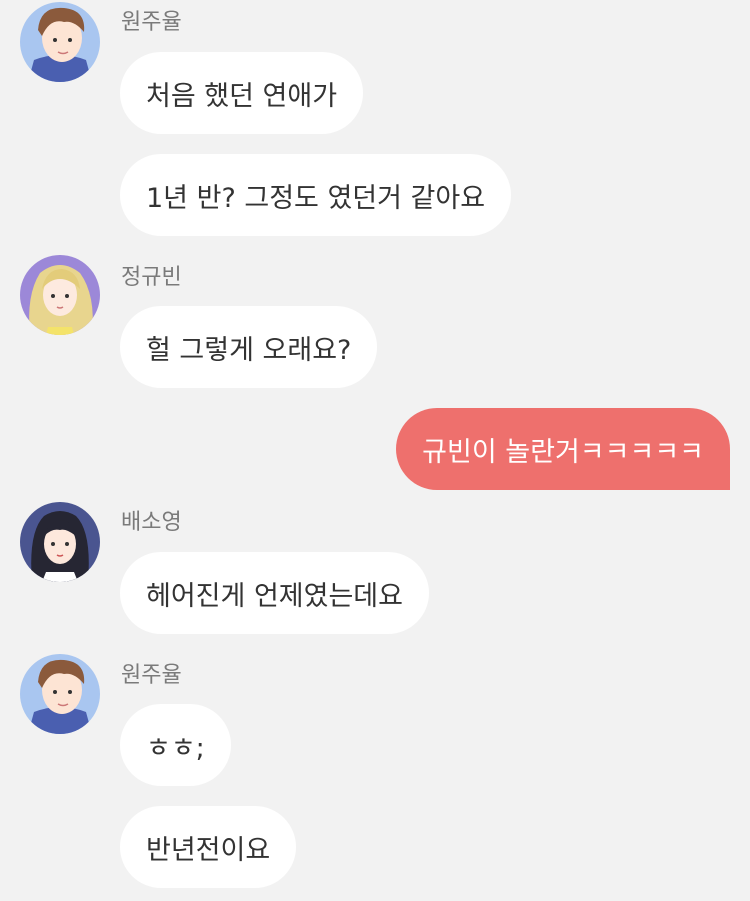  I want to click on outgoing-message-bubble: 규빈이 놀란거ㅋㅋㅋㅋㅋ, so click(563, 449).